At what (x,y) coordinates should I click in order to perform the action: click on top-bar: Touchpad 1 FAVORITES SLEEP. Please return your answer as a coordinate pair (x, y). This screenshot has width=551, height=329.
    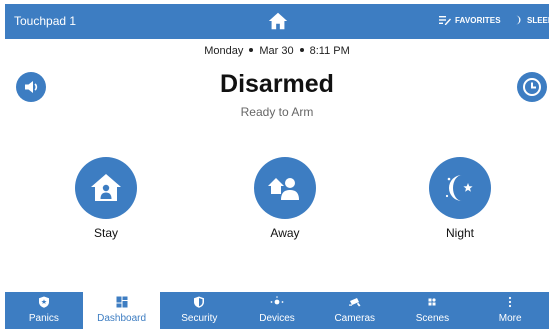
    Looking at the image, I should click on (278, 21).